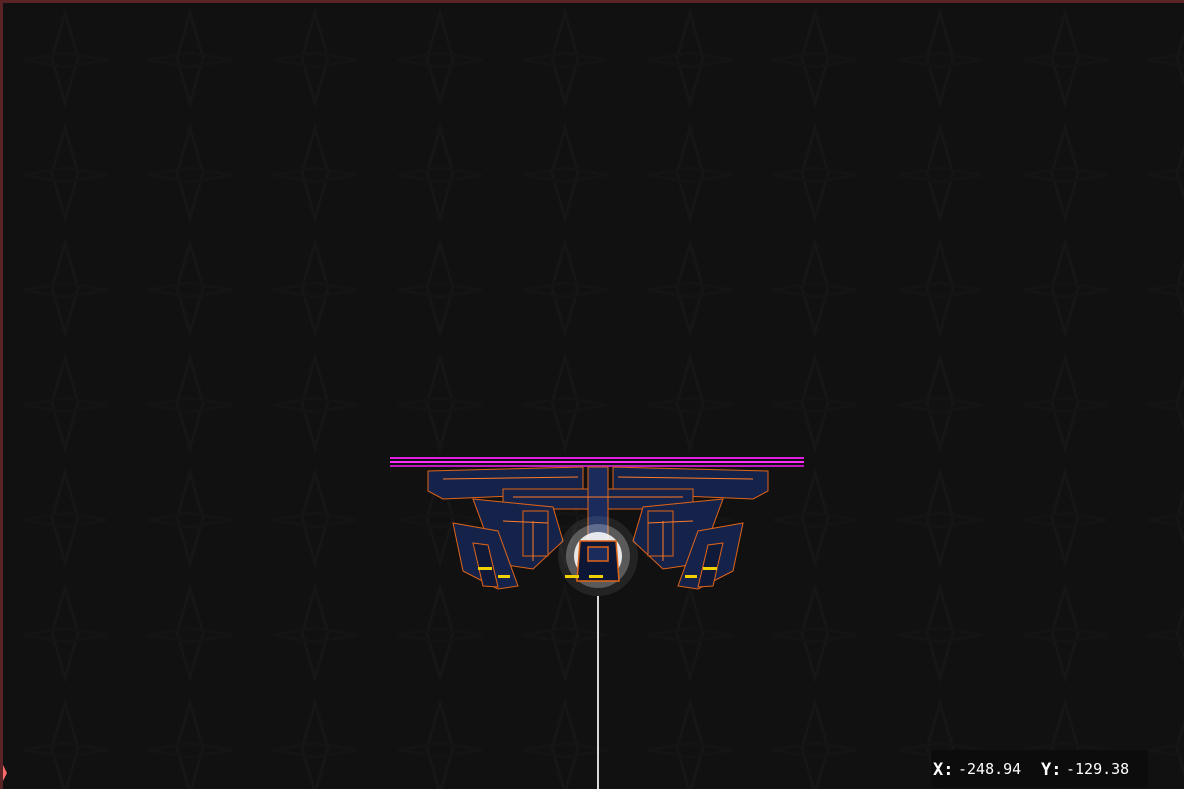 The width and height of the screenshot is (1184, 789). What do you see at coordinates (1098, 769) in the screenshot?
I see `y-coordinate-value: -129.38` at bounding box center [1098, 769].